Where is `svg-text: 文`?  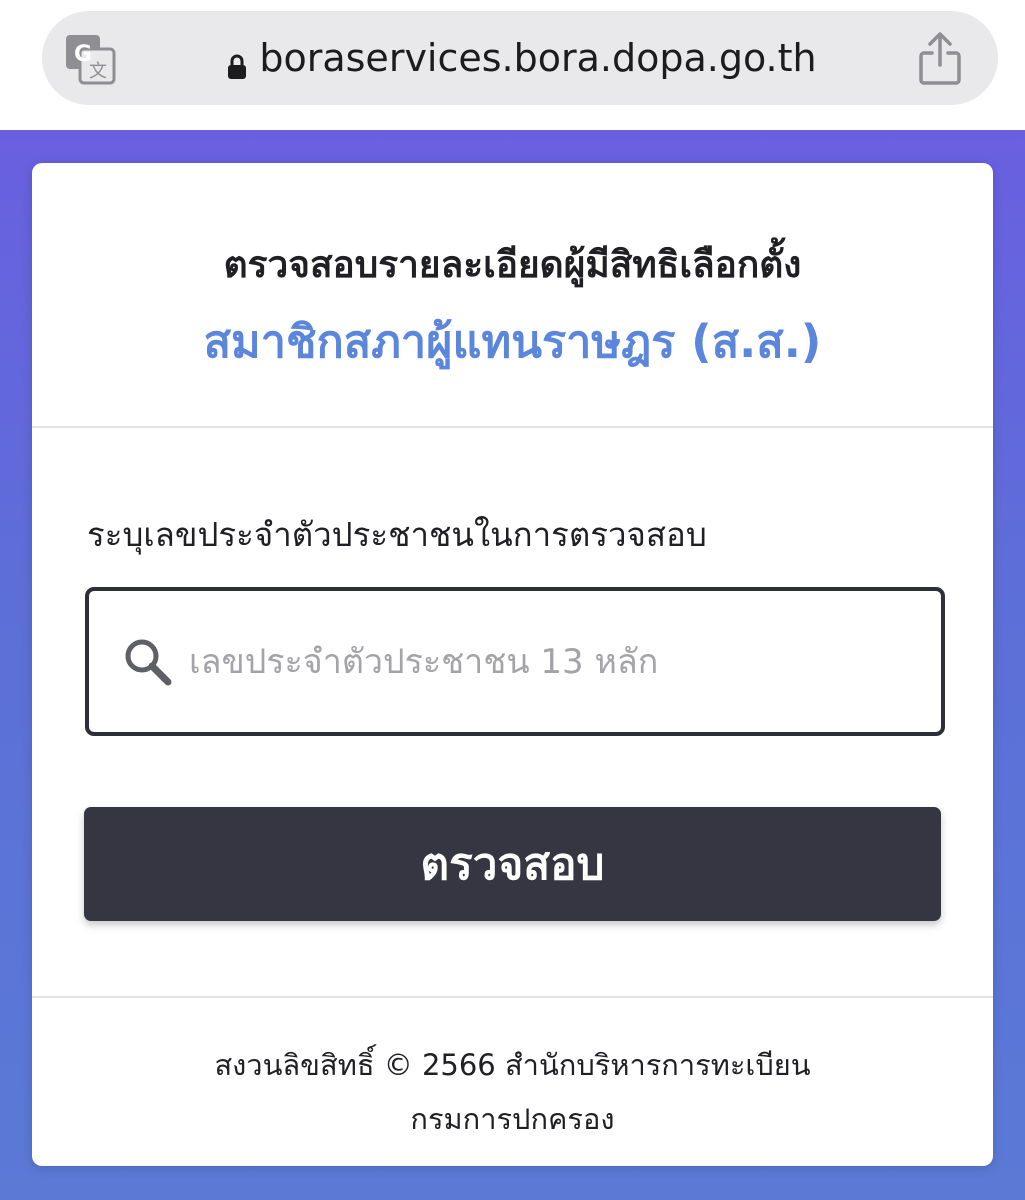 svg-text: 文 is located at coordinates (98, 71).